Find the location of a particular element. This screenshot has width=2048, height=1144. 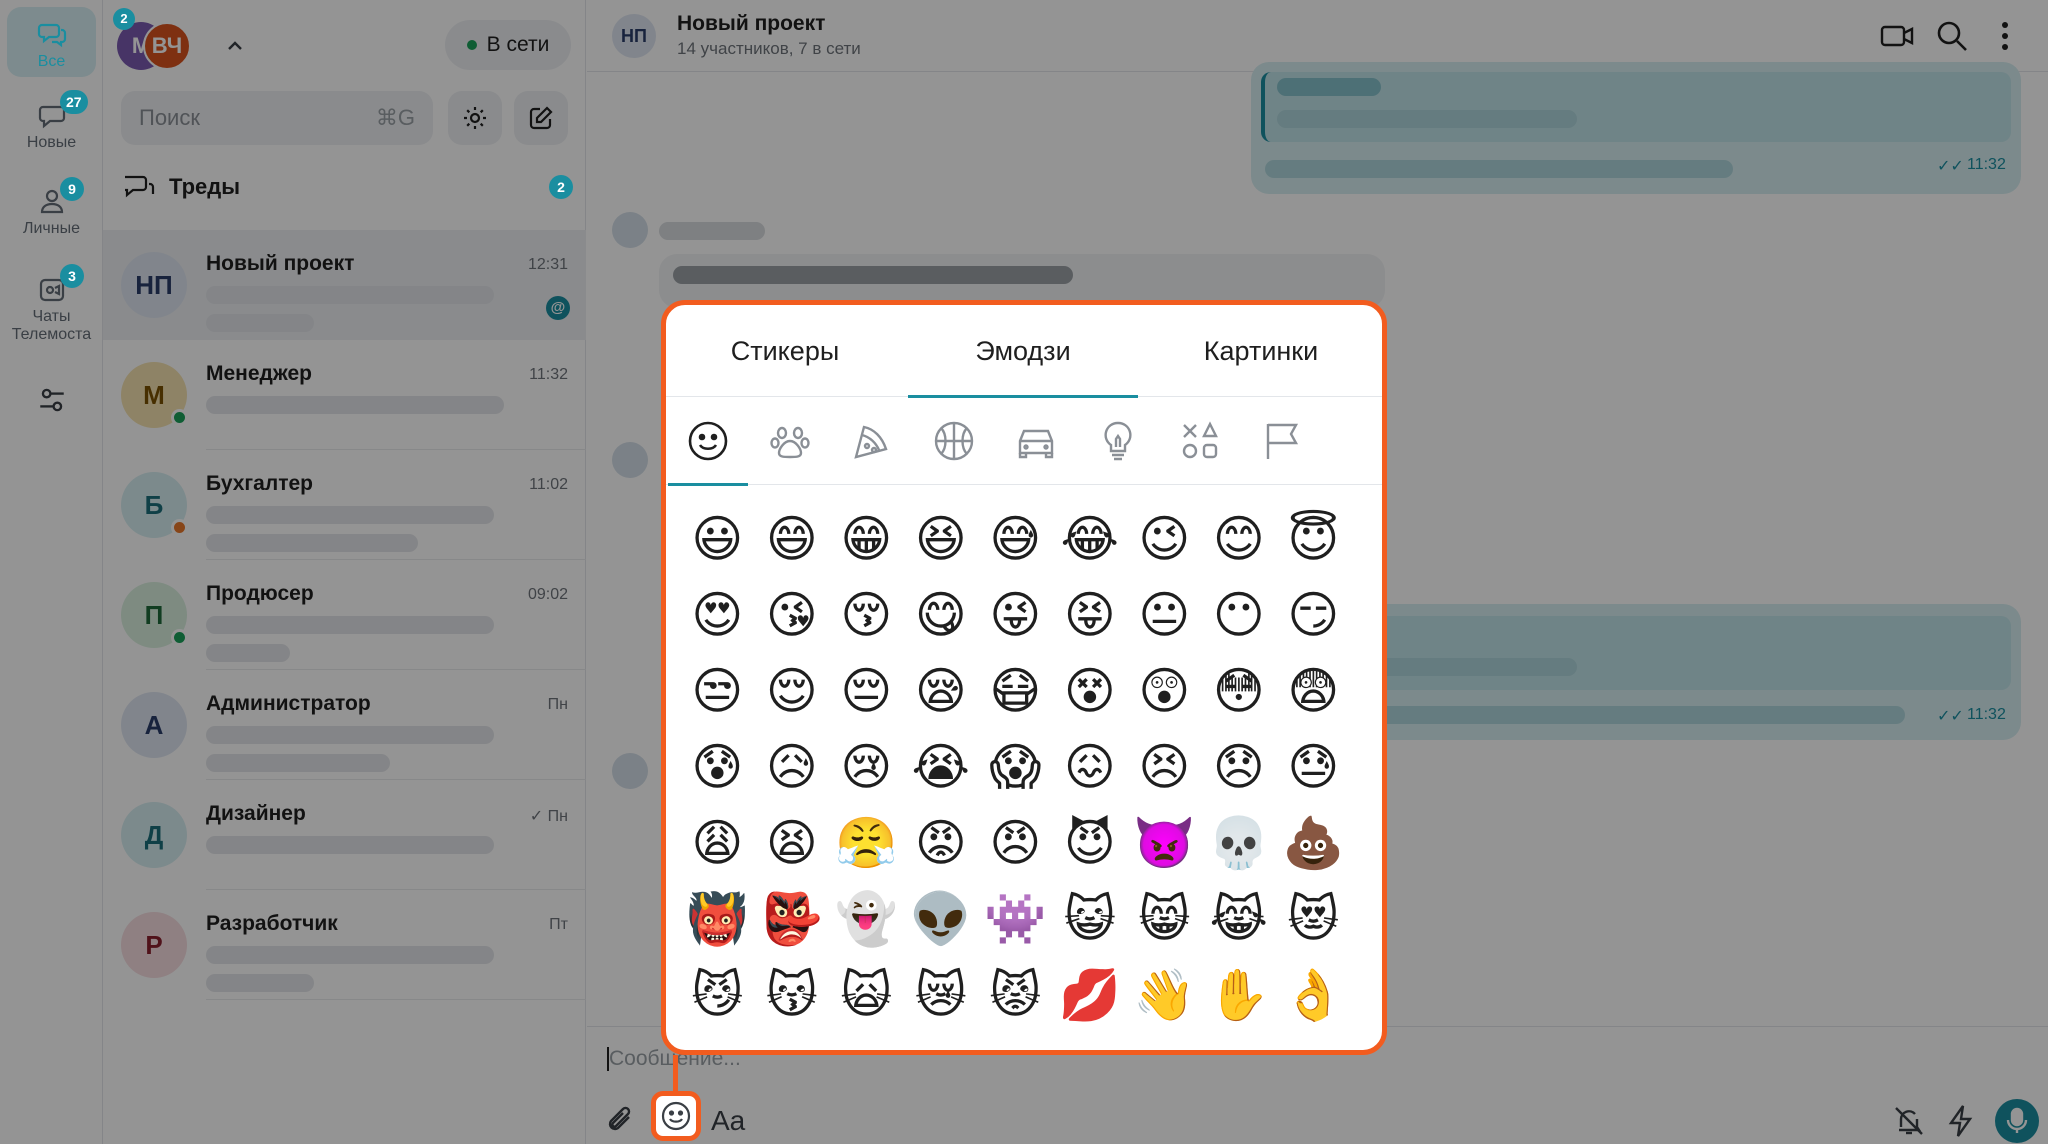

emoji-item: 😖 is located at coordinates (1090, 767).